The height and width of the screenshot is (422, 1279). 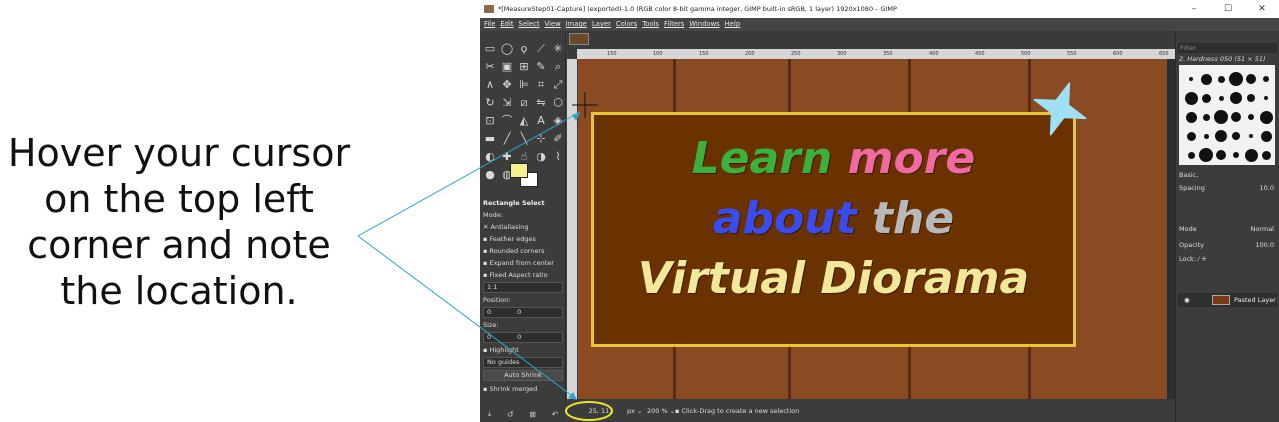 I want to click on foreground-select-tool-icon: ▣, so click(x=507, y=67).